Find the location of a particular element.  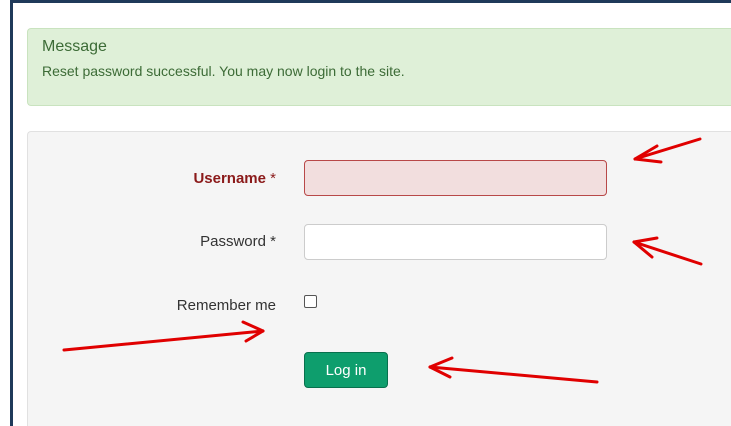

message-heading: Message is located at coordinates (74, 46).